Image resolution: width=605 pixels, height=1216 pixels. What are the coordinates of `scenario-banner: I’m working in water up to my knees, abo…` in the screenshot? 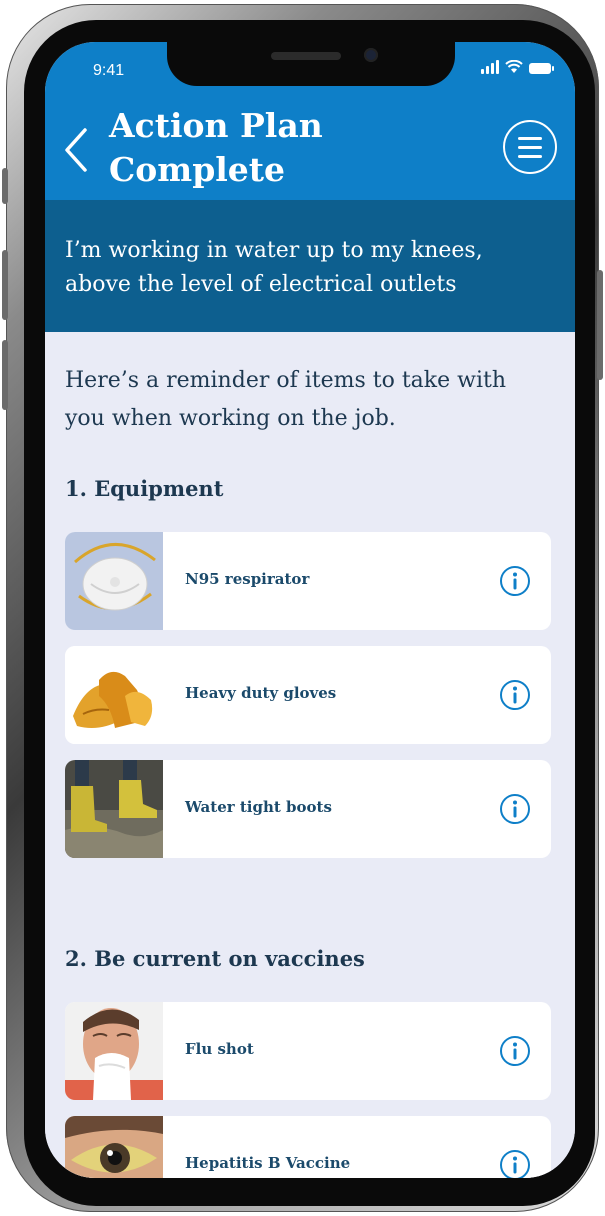 It's located at (310, 266).